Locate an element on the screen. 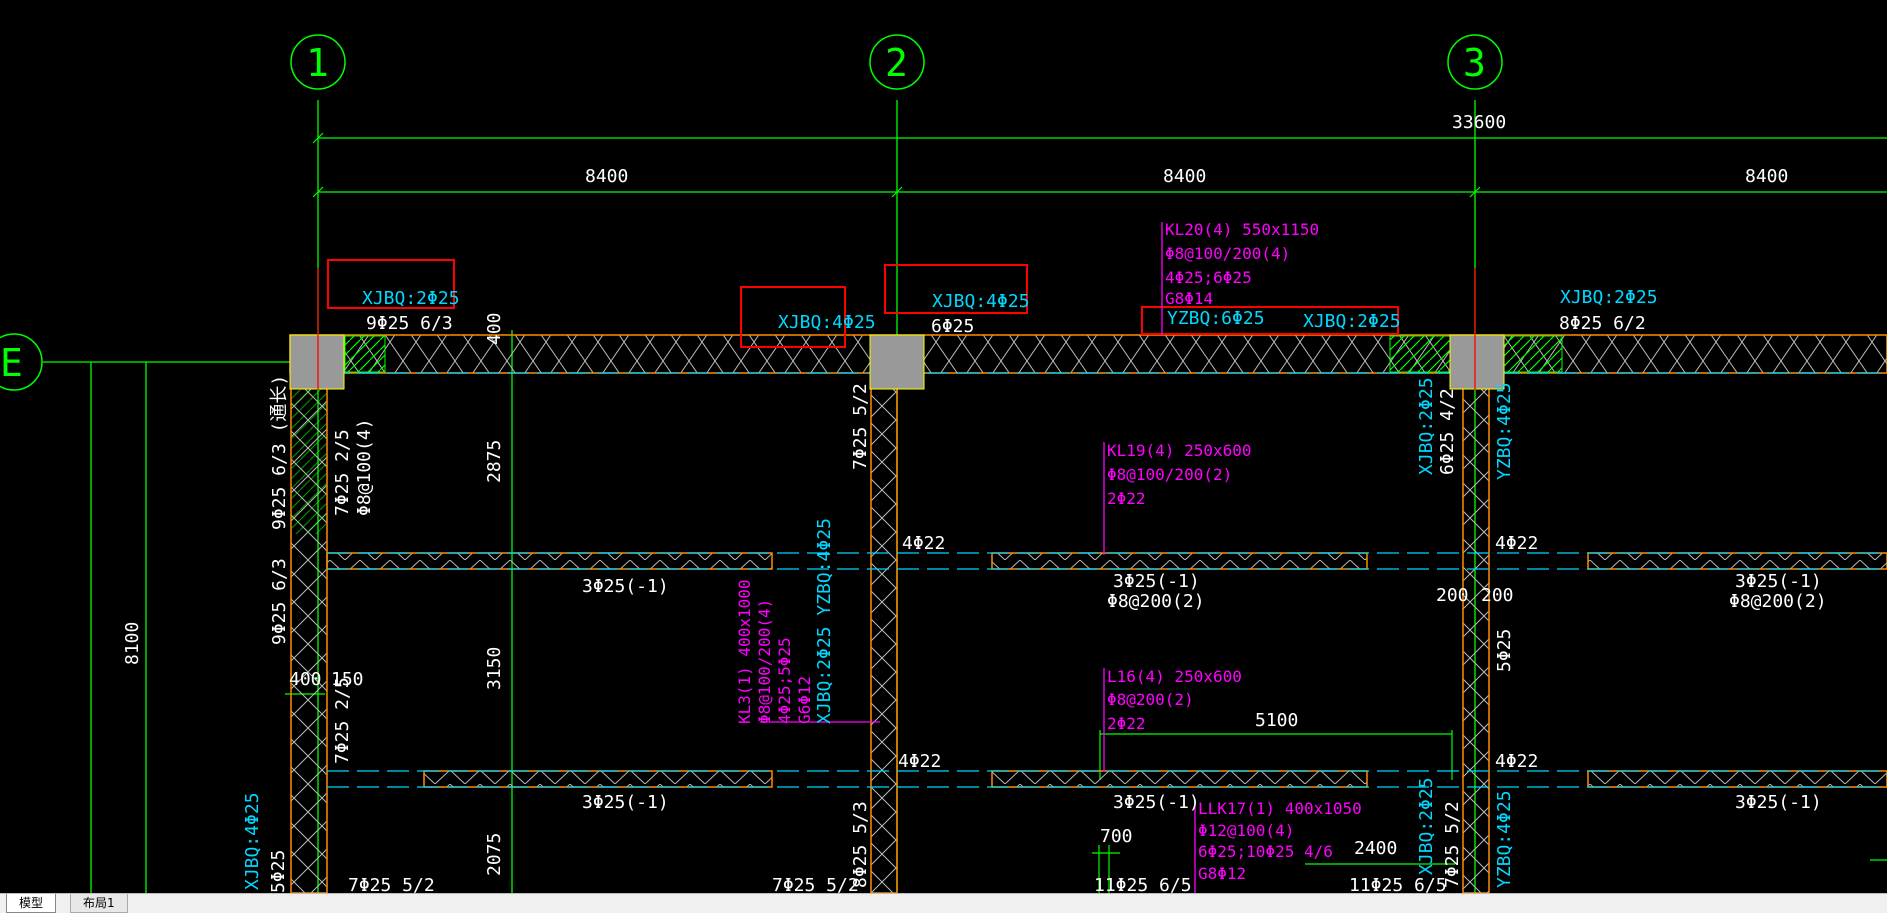 This screenshot has width=1887, height=913. svg-text: G6Φ12 is located at coordinates (804, 700).